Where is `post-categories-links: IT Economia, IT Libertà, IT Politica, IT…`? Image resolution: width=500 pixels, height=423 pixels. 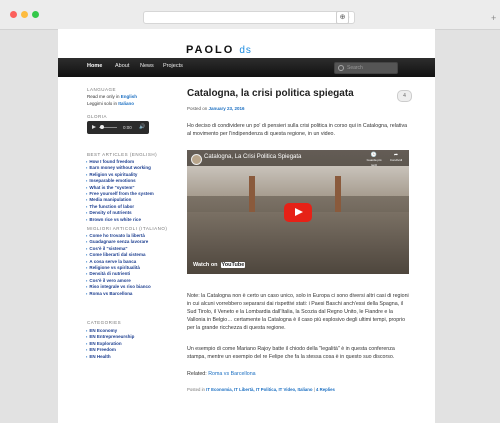
post-categories-links: IT Economia, IT Libertà, IT Politica, IT… is located at coordinates (259, 389).